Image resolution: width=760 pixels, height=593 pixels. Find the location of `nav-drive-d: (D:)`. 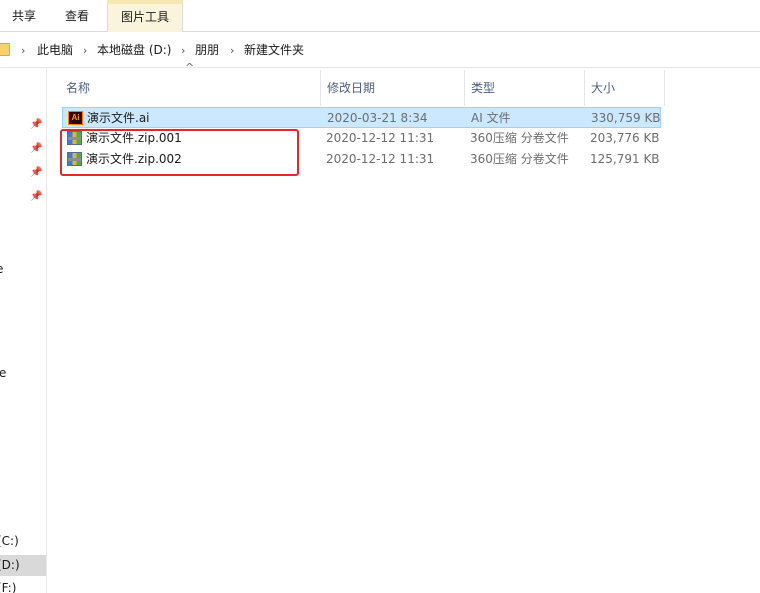

nav-drive-d: (D:) is located at coordinates (10, 565).